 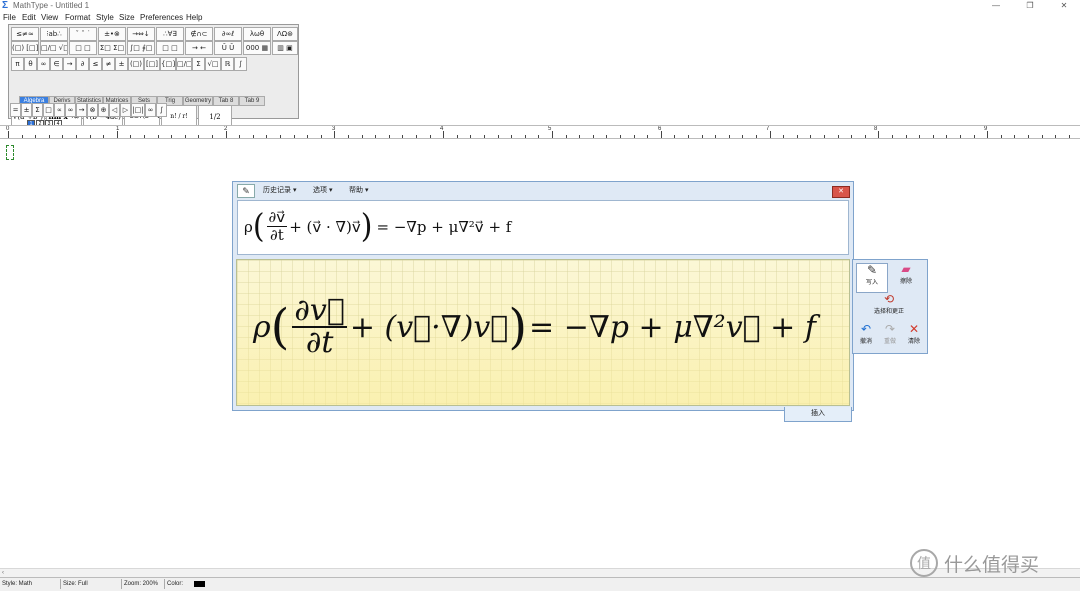 What do you see at coordinates (138, 110) in the screenshot?
I see `small-abs-button: |□|` at bounding box center [138, 110].